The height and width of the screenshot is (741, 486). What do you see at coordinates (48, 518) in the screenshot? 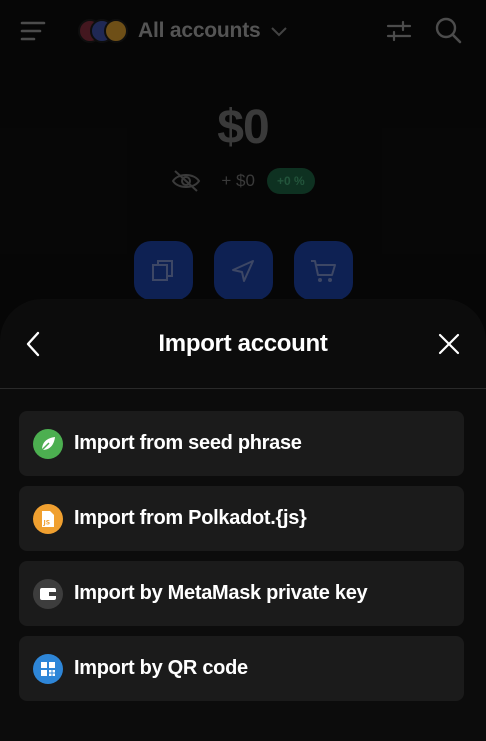
I see `js-file-icon: JS` at bounding box center [48, 518].